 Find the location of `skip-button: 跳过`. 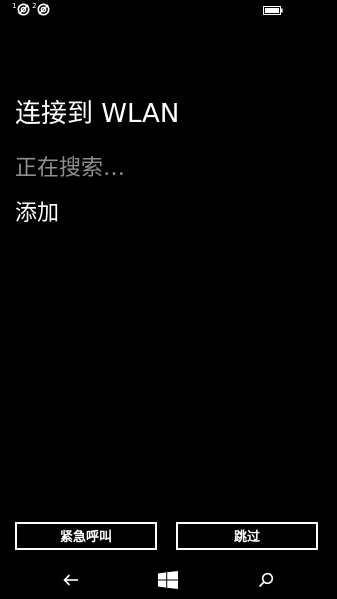

skip-button: 跳过 is located at coordinates (247, 536).